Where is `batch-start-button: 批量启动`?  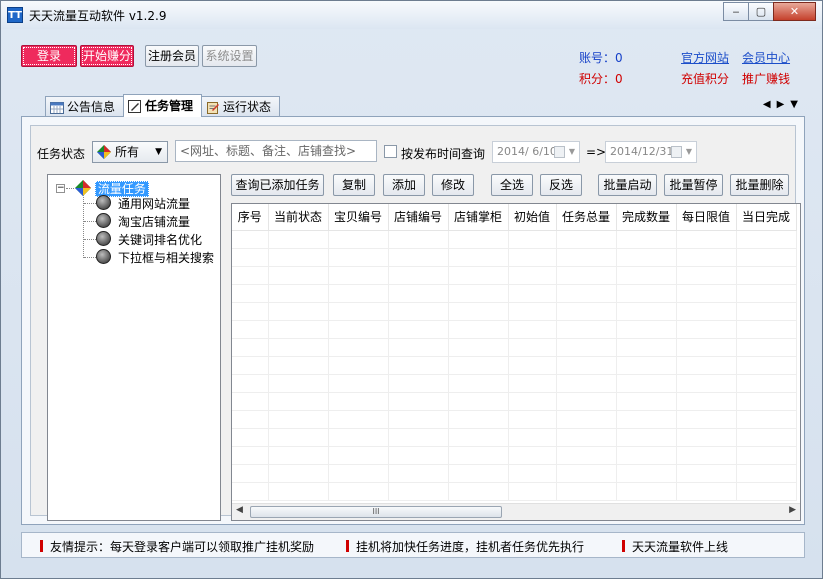
batch-start-button: 批量启动 is located at coordinates (627, 185).